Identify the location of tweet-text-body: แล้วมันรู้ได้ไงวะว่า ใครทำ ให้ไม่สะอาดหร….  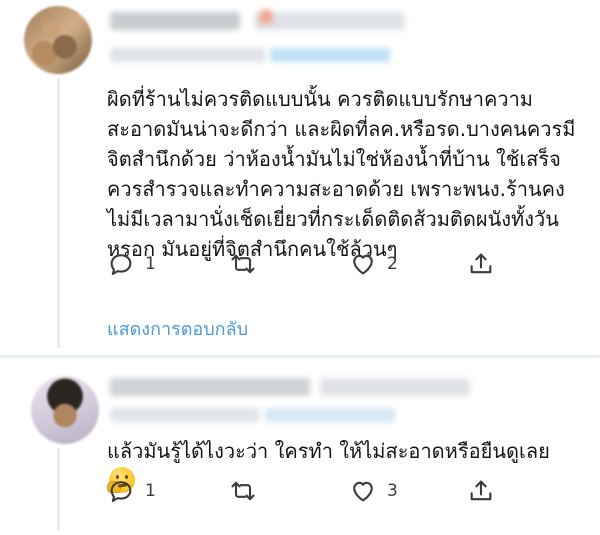
(328, 451).